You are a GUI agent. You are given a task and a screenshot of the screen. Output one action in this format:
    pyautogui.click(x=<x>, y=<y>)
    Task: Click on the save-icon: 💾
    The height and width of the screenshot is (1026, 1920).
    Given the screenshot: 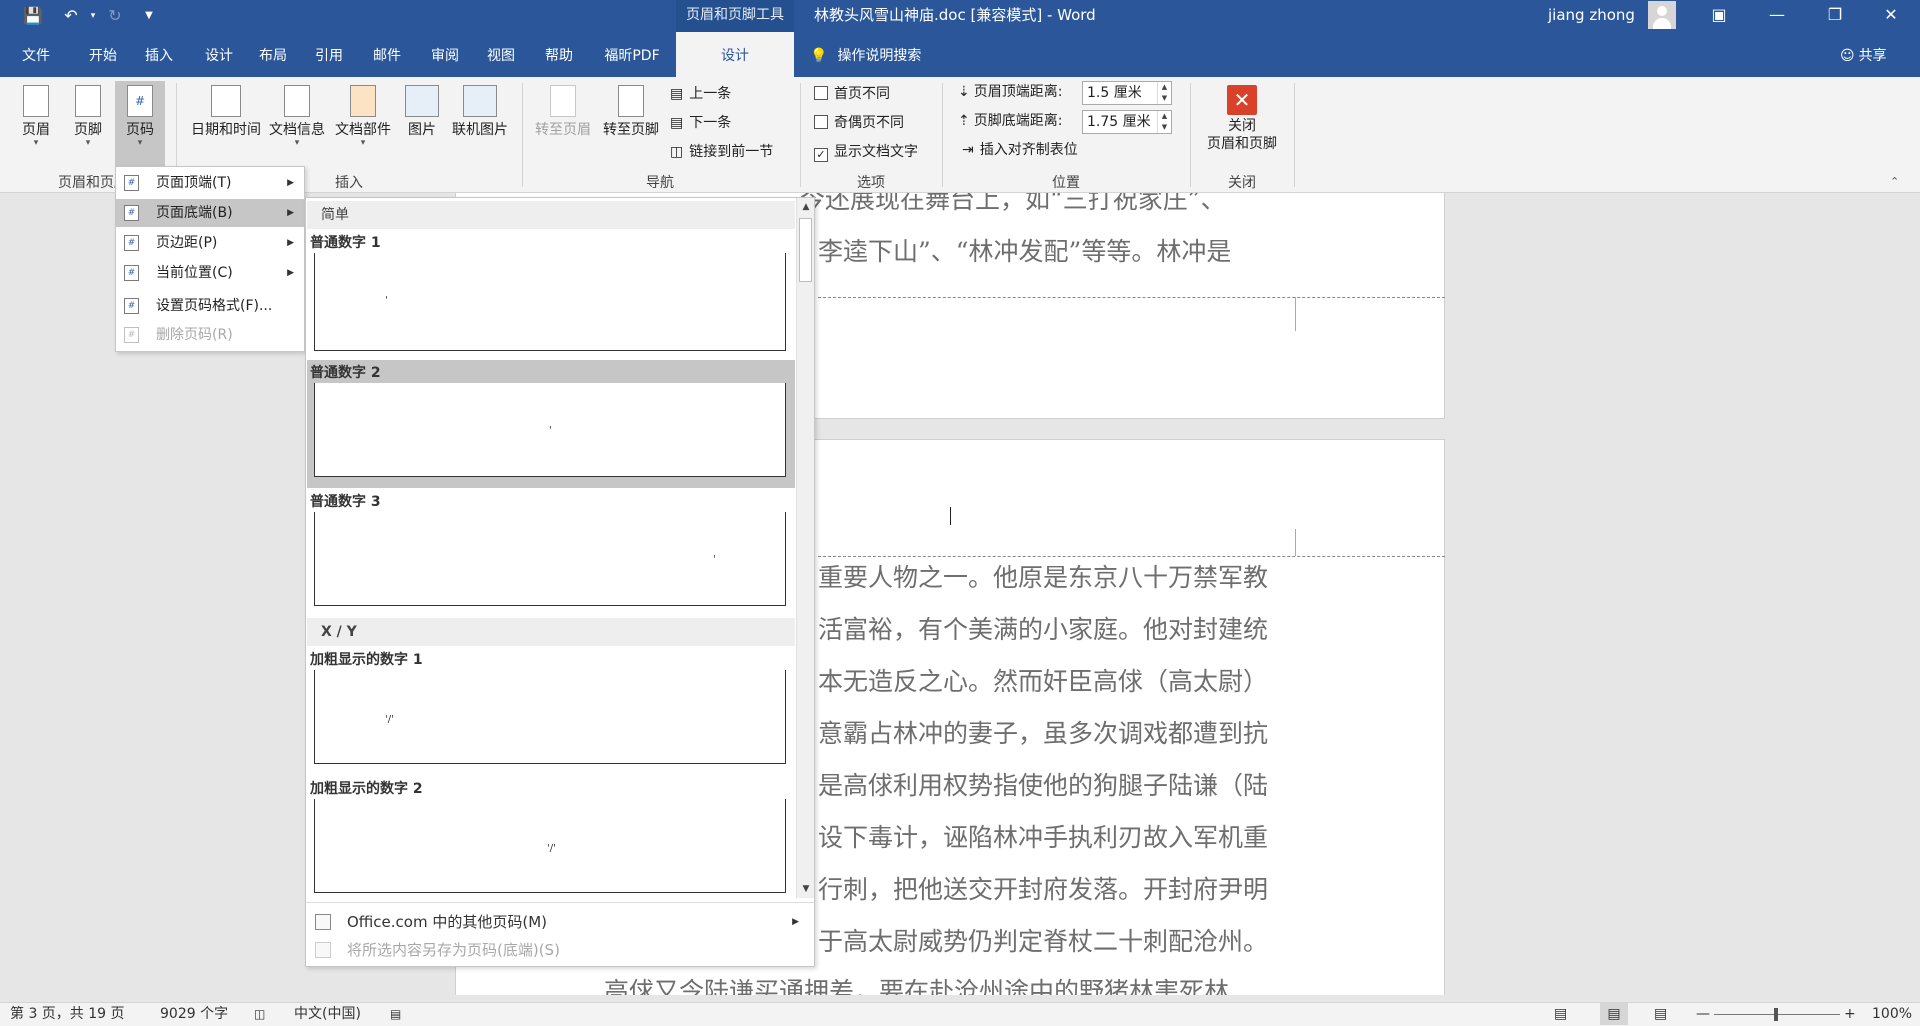 What is the action you would take?
    pyautogui.click(x=33, y=16)
    